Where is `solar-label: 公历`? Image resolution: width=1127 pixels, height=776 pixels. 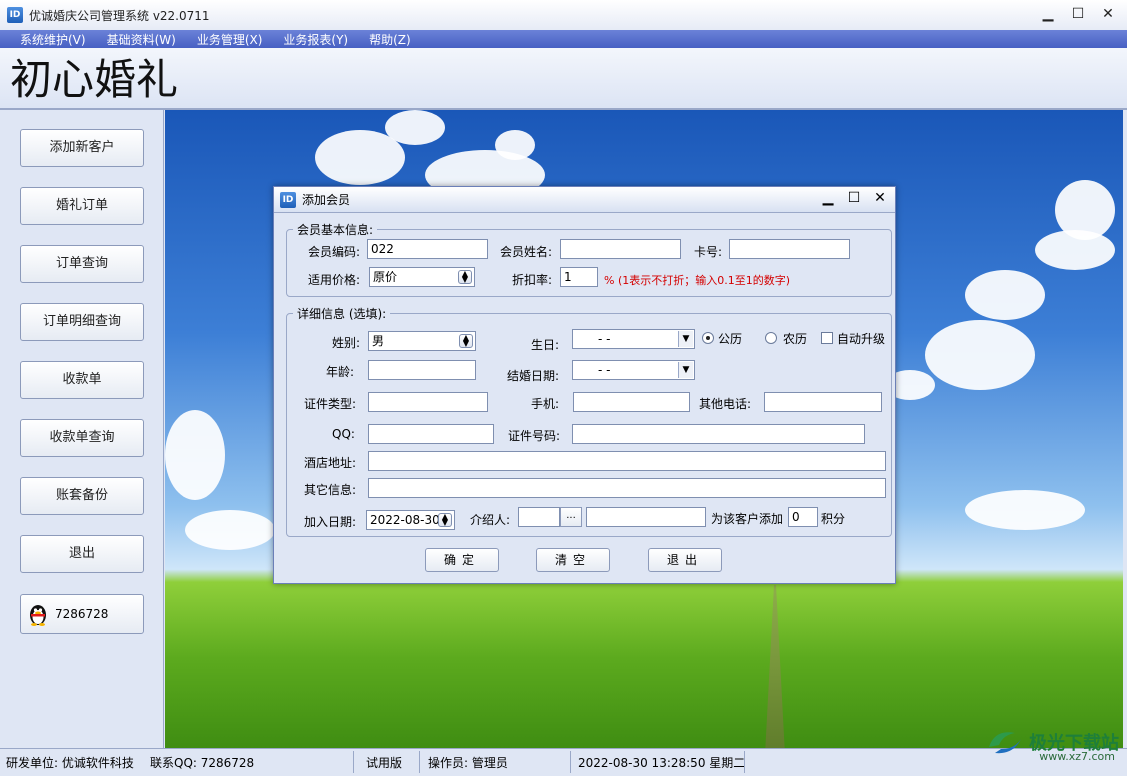
solar-label: 公历 is located at coordinates (730, 339).